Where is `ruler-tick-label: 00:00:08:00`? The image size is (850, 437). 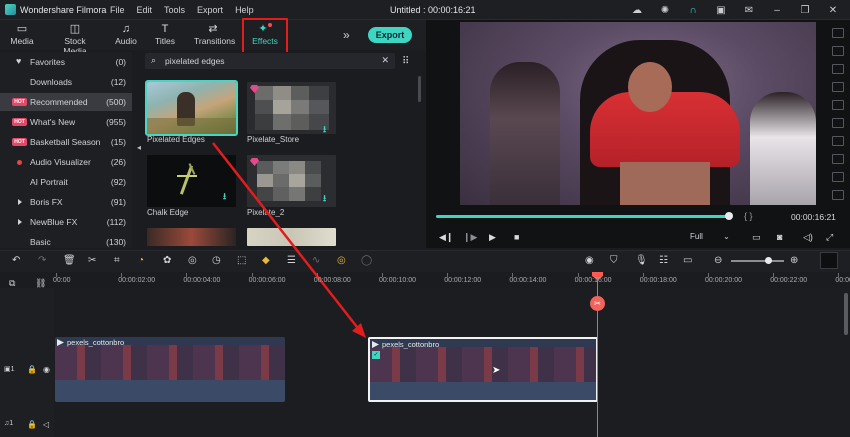
ruler-tick-label: 00:00:08:00 is located at coordinates (332, 280).